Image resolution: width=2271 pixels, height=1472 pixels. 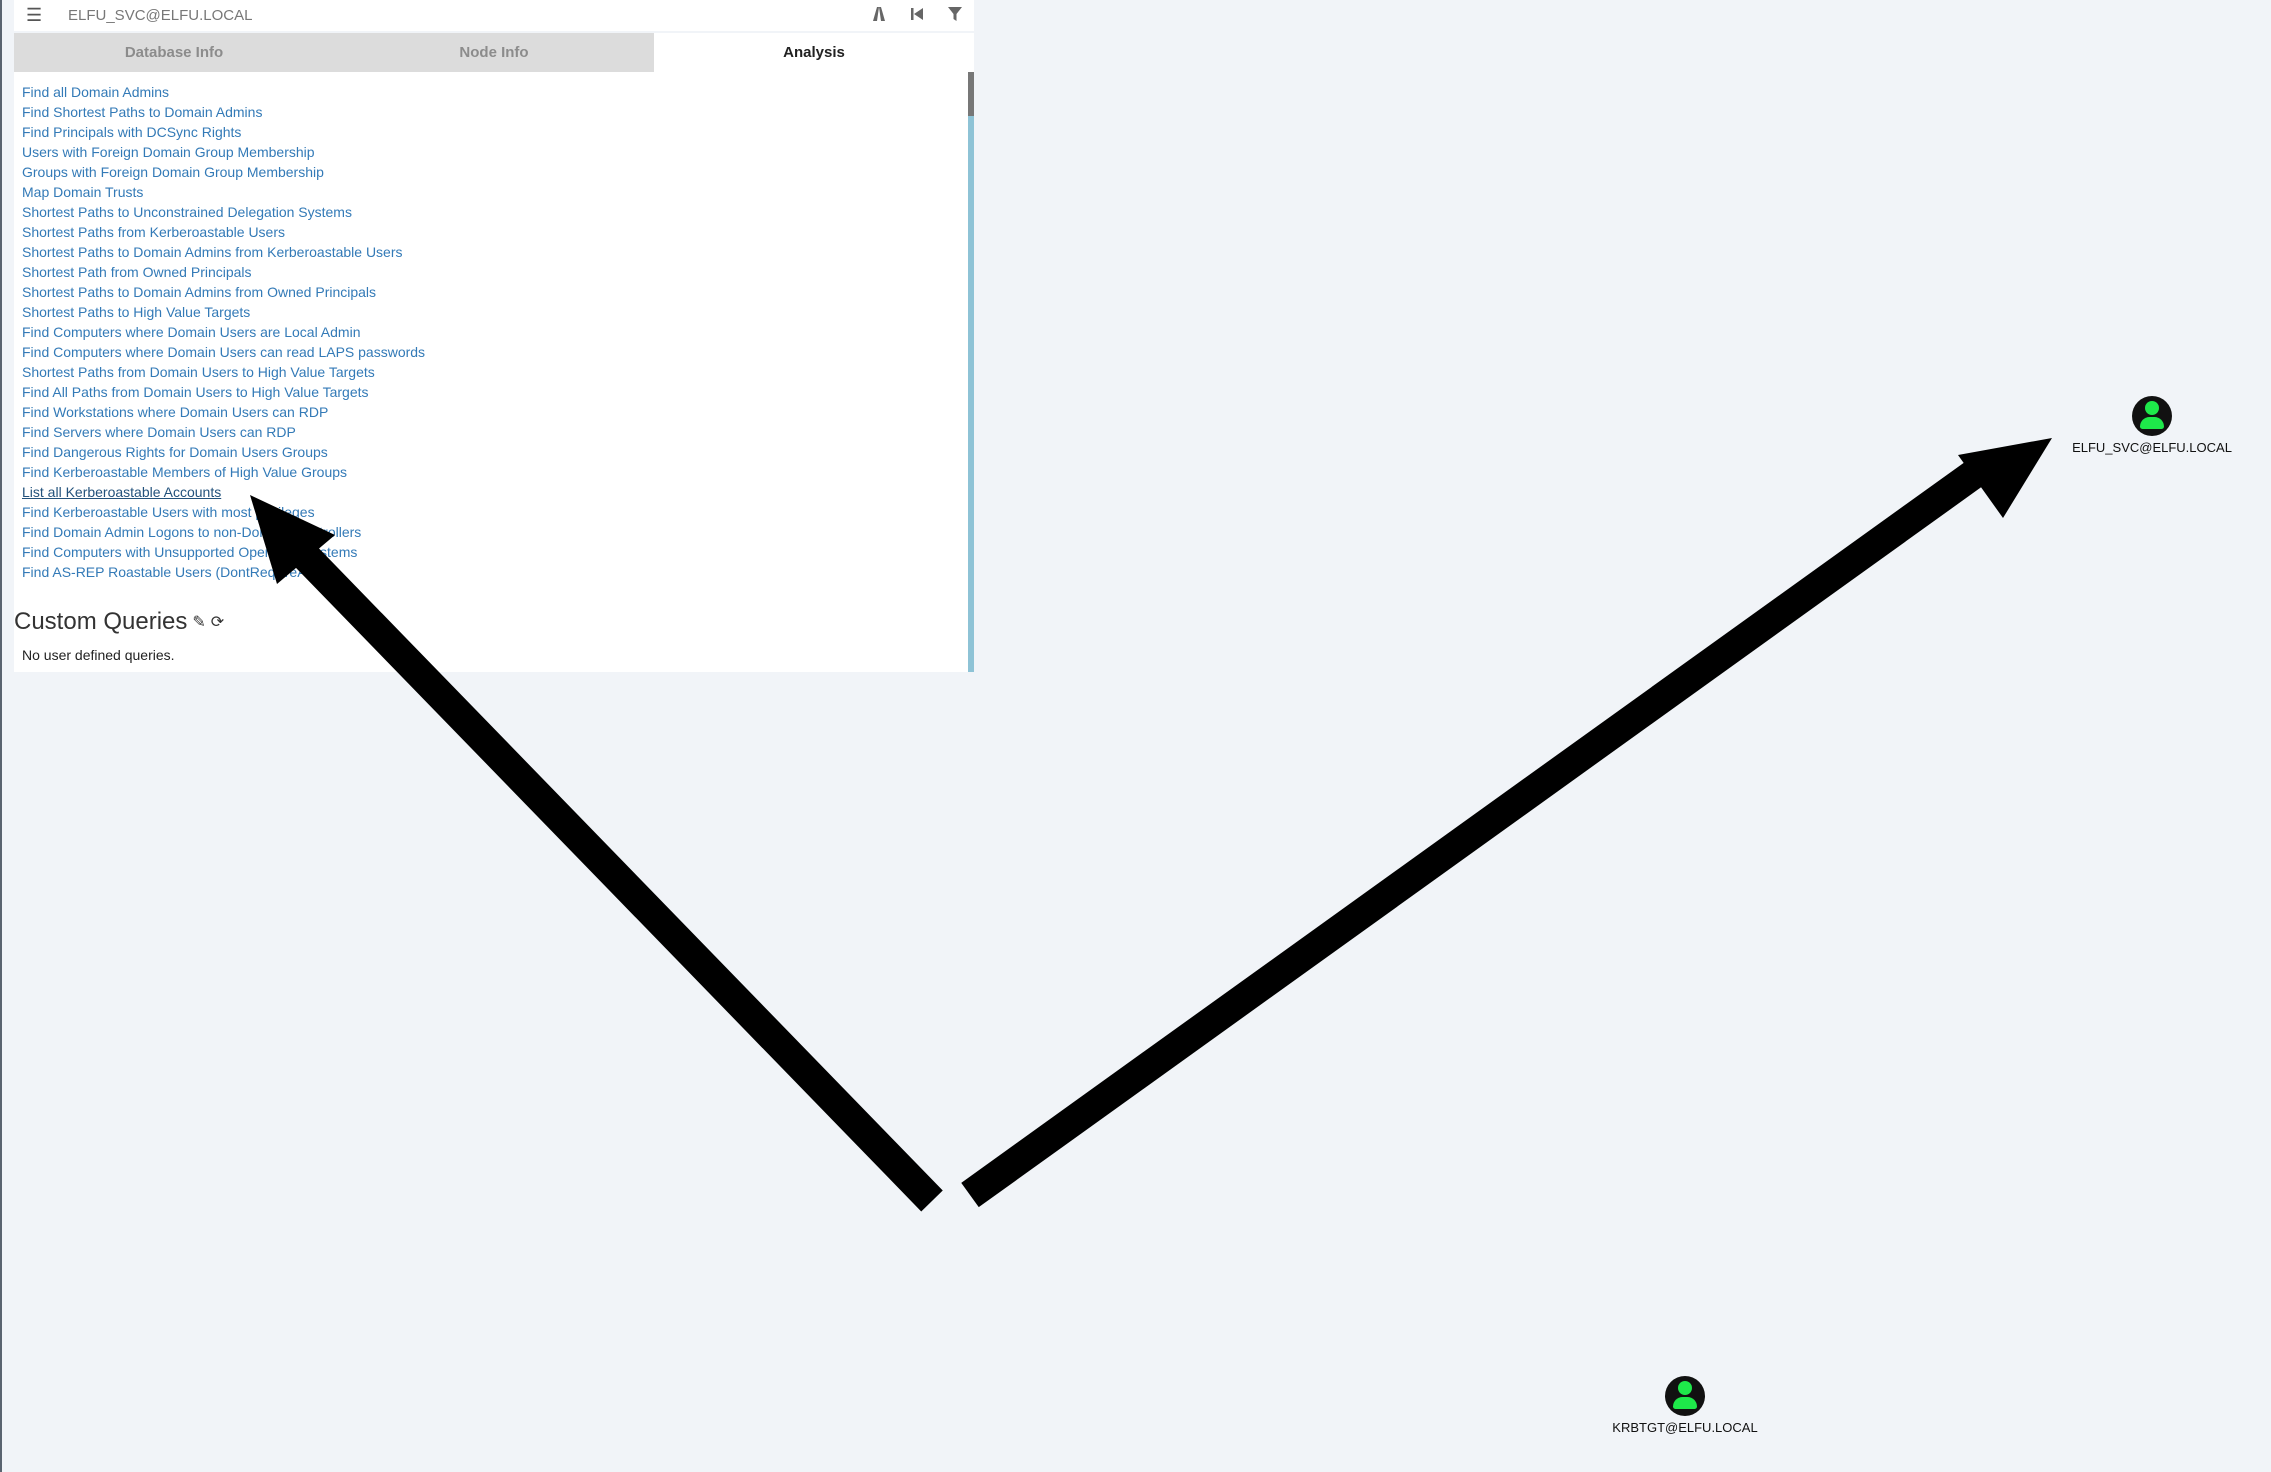 I want to click on arrow-to-query-list, so click(x=596, y=853).